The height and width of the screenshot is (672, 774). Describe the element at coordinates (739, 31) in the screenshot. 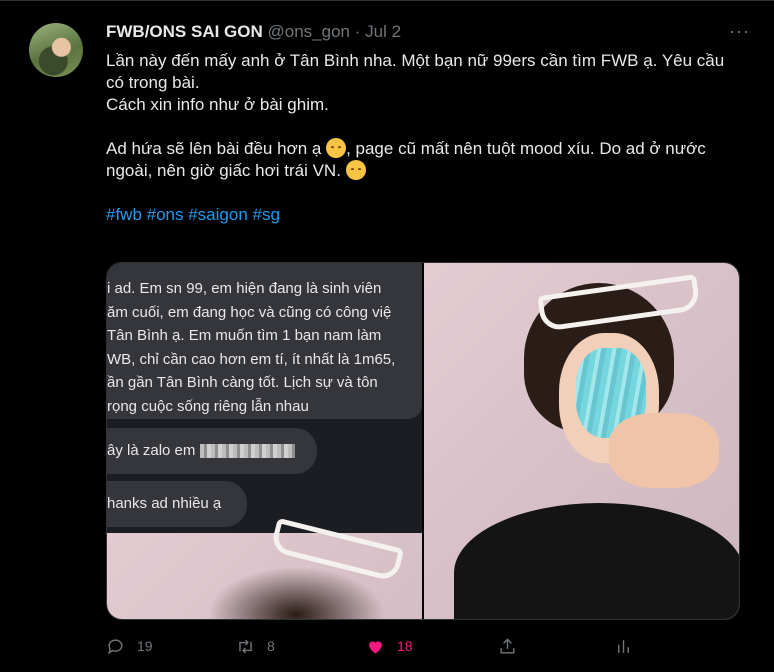

I see `more-options-icon: ···` at that location.